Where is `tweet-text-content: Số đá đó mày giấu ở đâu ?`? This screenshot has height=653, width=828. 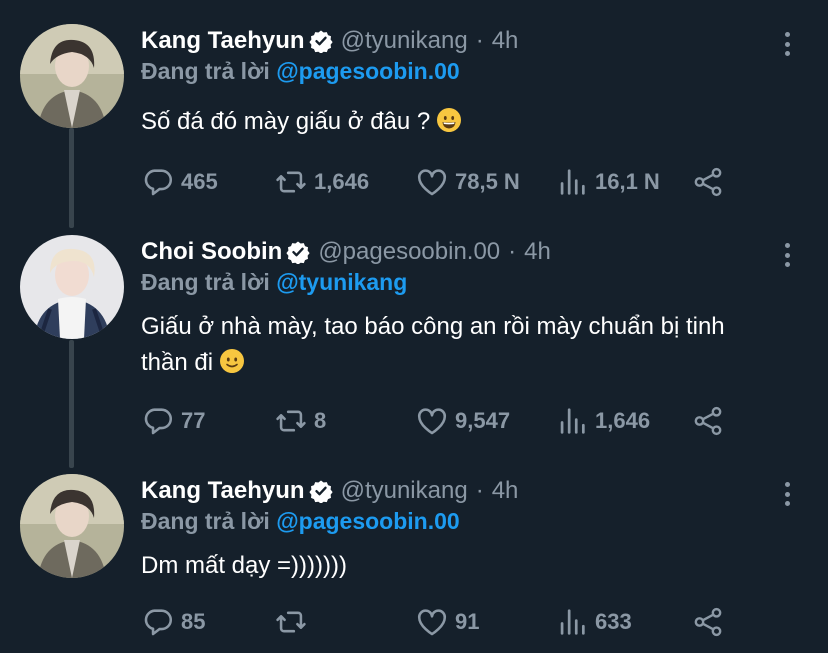
tweet-text-content: Số đá đó mày giấu ở đâu ? is located at coordinates (286, 121).